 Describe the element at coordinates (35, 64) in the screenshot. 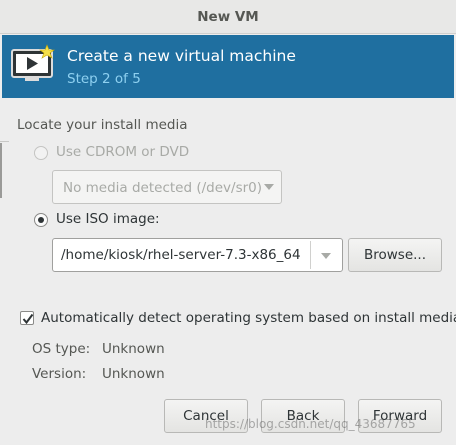

I see `monitor-play-icon` at that location.